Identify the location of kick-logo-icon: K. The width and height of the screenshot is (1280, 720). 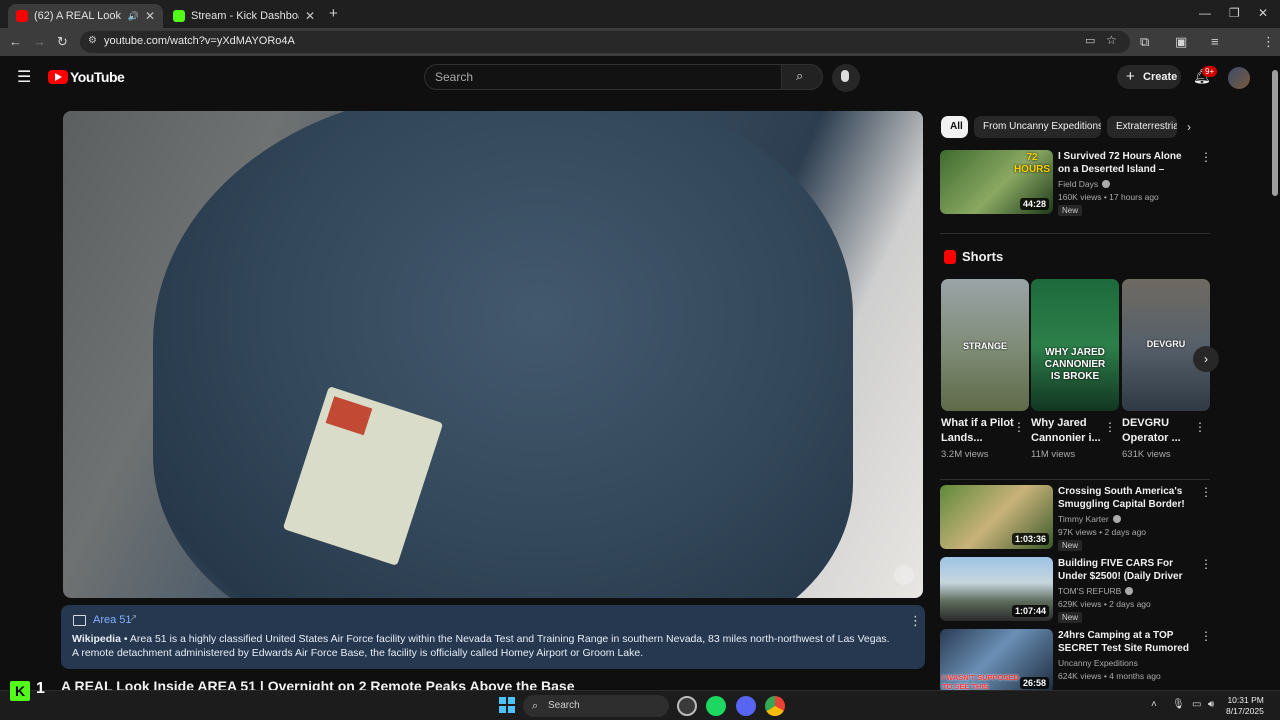
(20, 691).